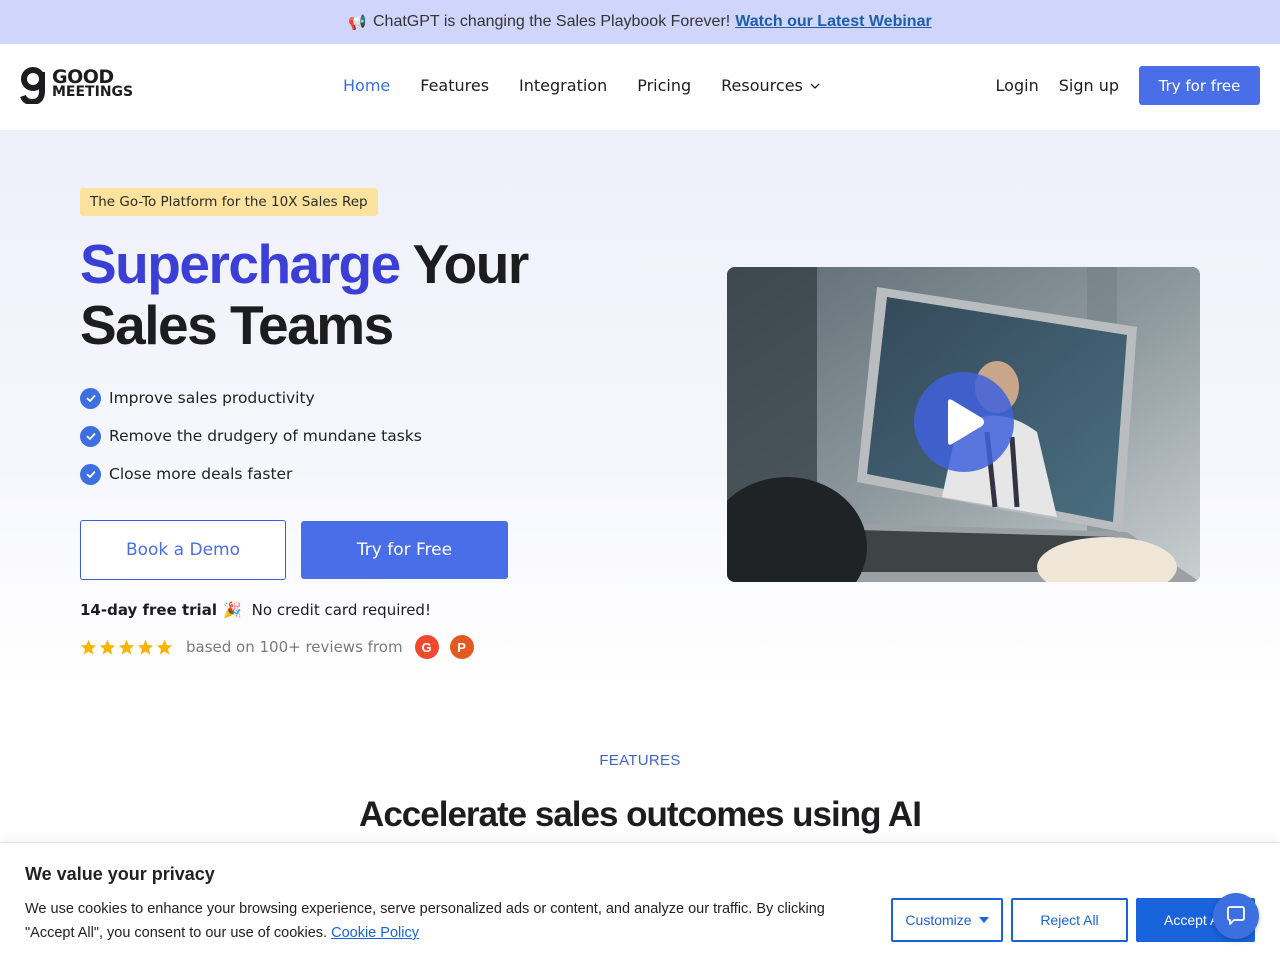 This screenshot has width=1280, height=960. What do you see at coordinates (237, 325) in the screenshot?
I see `headline-part2: Sales Teams` at bounding box center [237, 325].